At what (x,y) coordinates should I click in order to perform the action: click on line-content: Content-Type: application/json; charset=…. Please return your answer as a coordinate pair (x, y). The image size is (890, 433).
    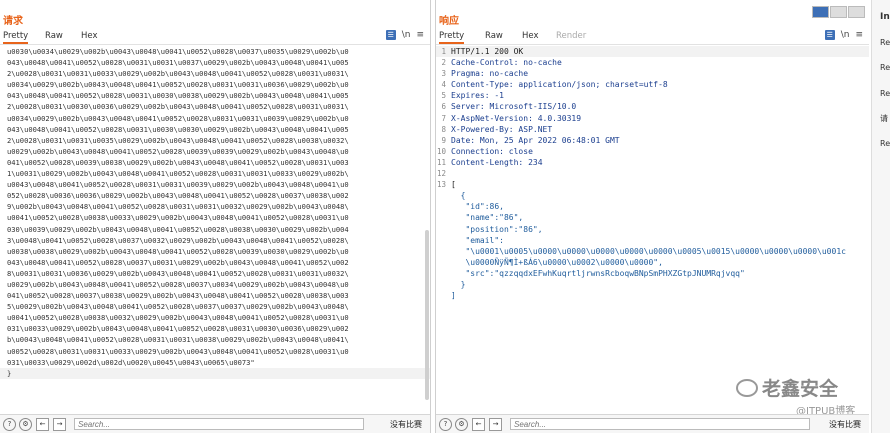
    Looking at the image, I should click on (559, 85).